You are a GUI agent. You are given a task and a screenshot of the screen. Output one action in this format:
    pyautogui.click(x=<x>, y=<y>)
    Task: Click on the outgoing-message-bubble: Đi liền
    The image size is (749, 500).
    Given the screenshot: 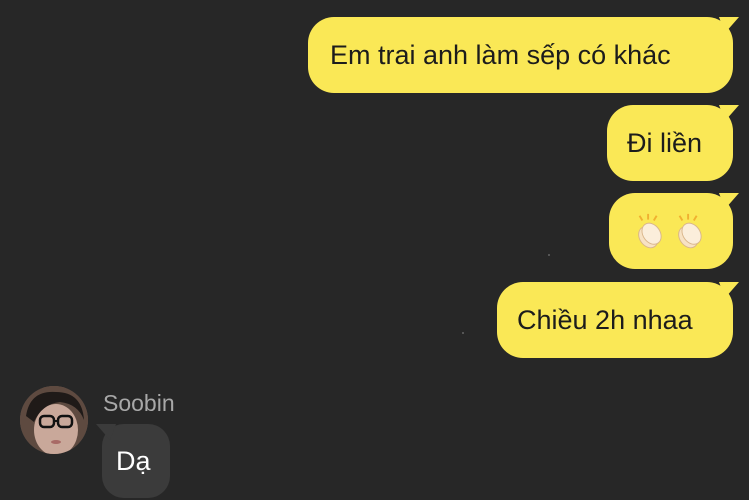 What is the action you would take?
    pyautogui.click(x=670, y=143)
    